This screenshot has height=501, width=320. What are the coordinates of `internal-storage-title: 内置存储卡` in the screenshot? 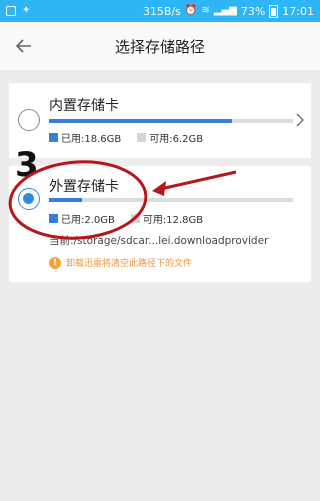 It's located at (84, 106).